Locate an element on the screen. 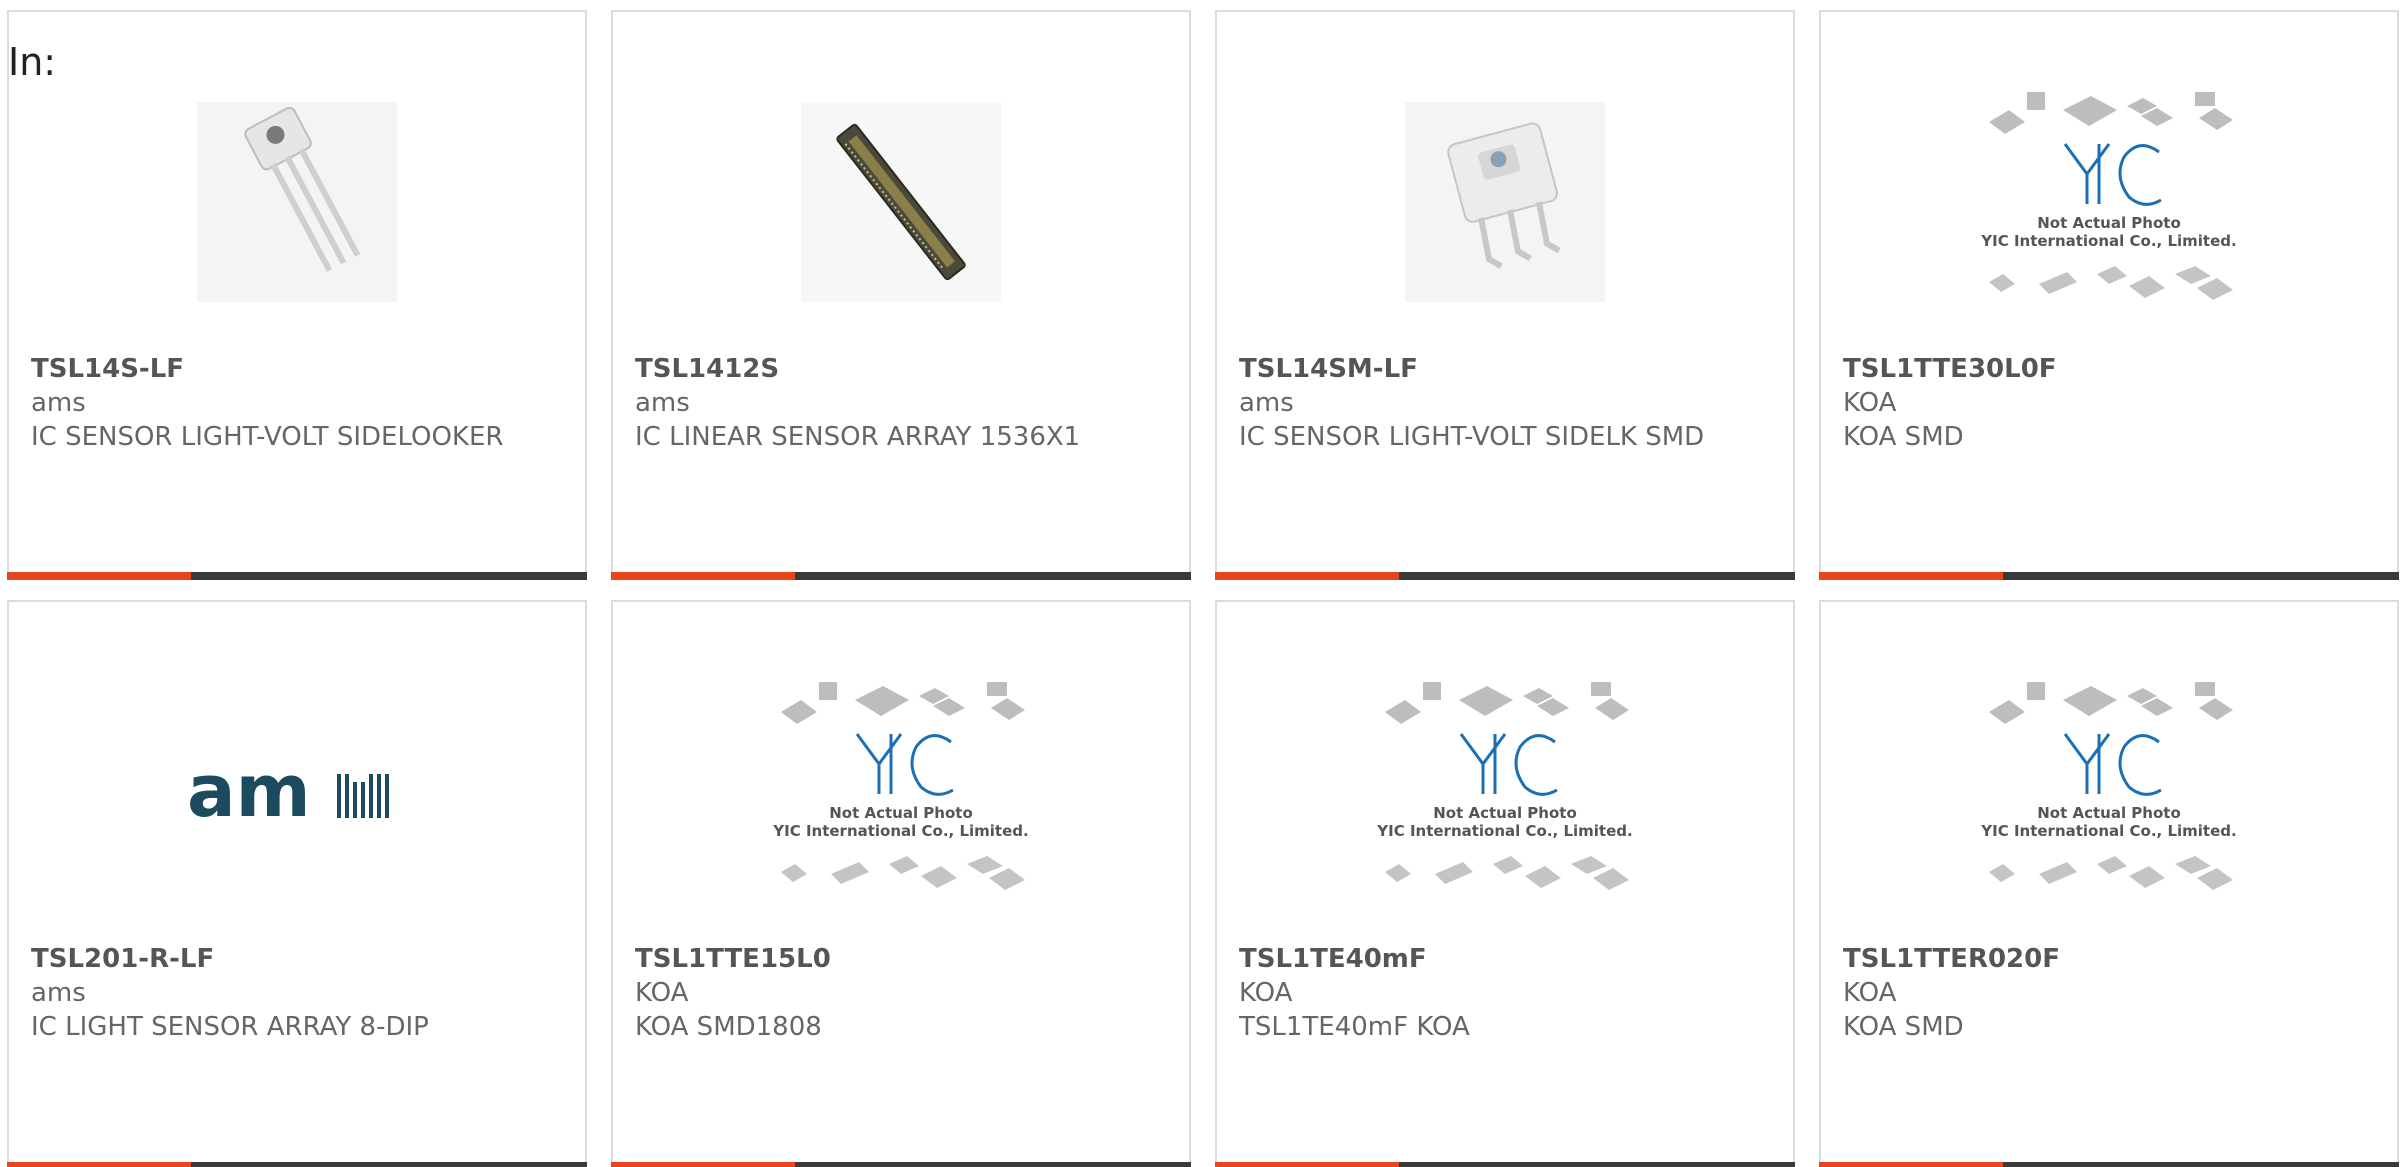 The height and width of the screenshot is (1167, 2400). product-info: TSL1TTE30L0F KOA KOA SMD is located at coordinates (2110, 403).